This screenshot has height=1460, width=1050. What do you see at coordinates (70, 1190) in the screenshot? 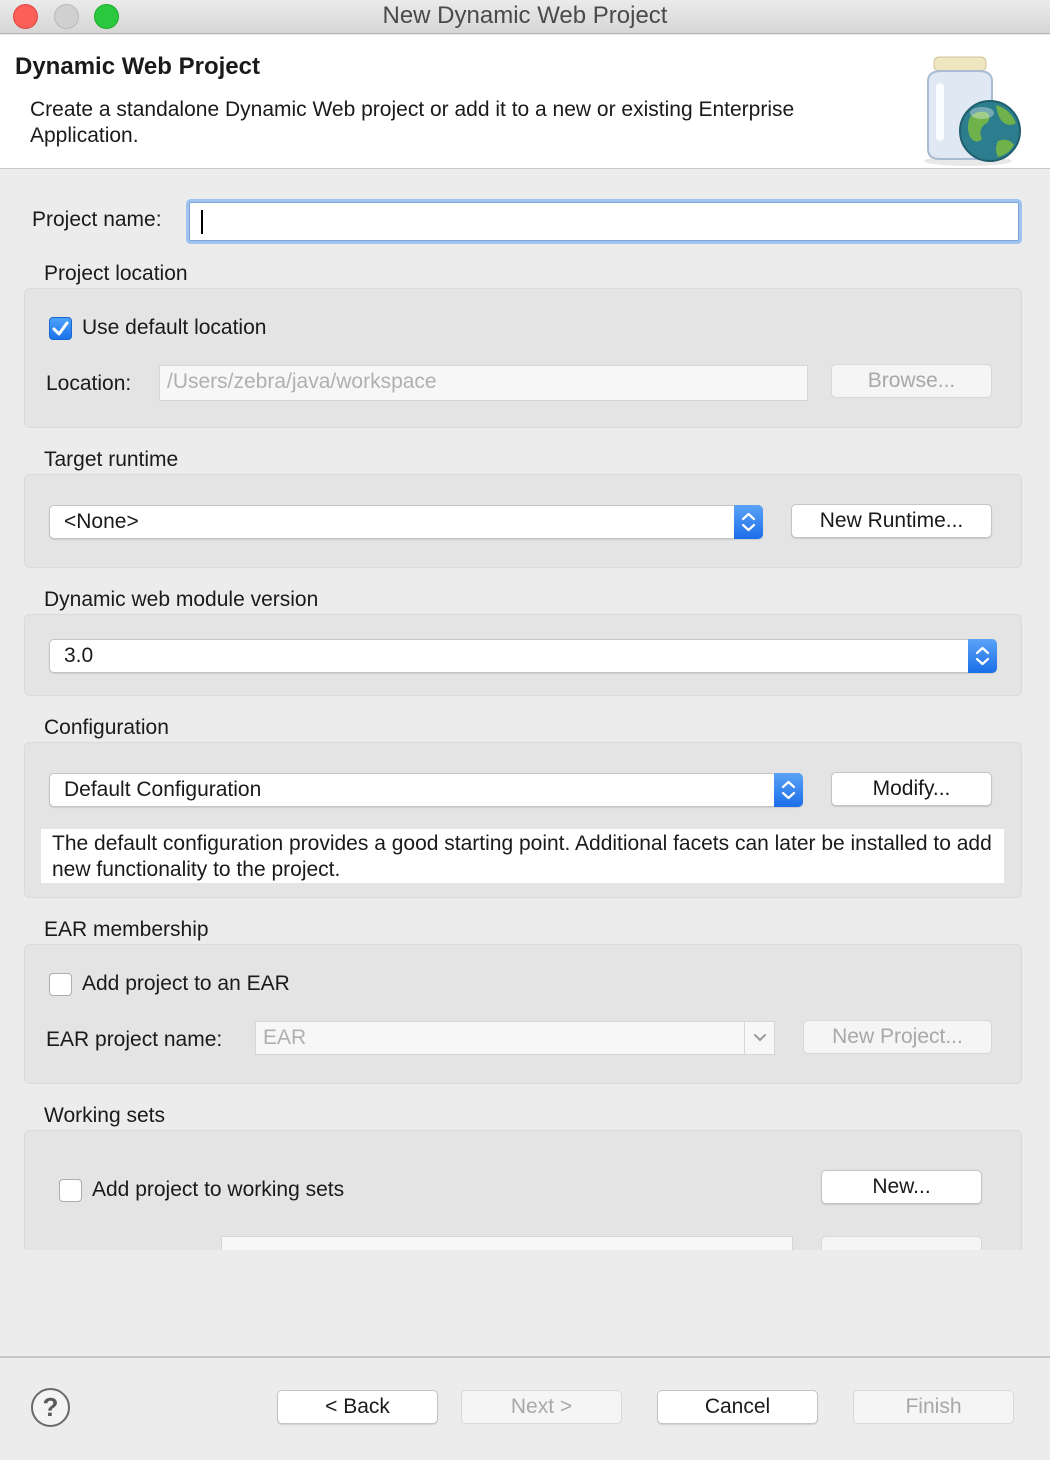
I see `add-to-working-sets-checkbox` at bounding box center [70, 1190].